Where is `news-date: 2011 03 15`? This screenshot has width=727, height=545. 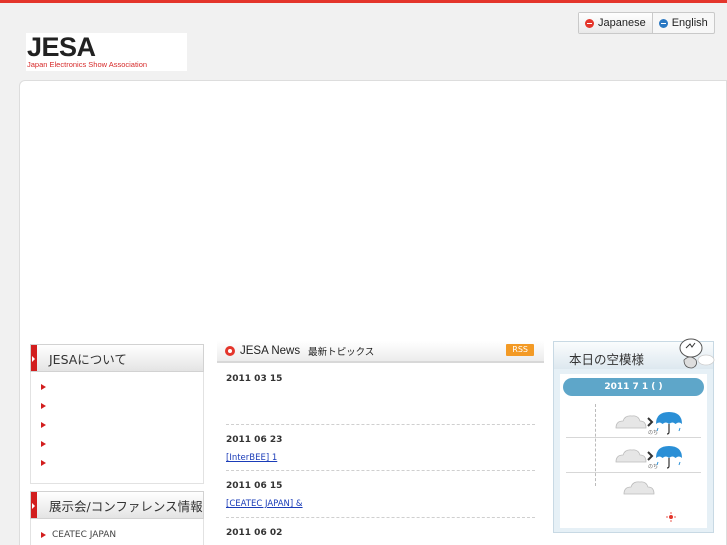 news-date: 2011 03 15 is located at coordinates (254, 379).